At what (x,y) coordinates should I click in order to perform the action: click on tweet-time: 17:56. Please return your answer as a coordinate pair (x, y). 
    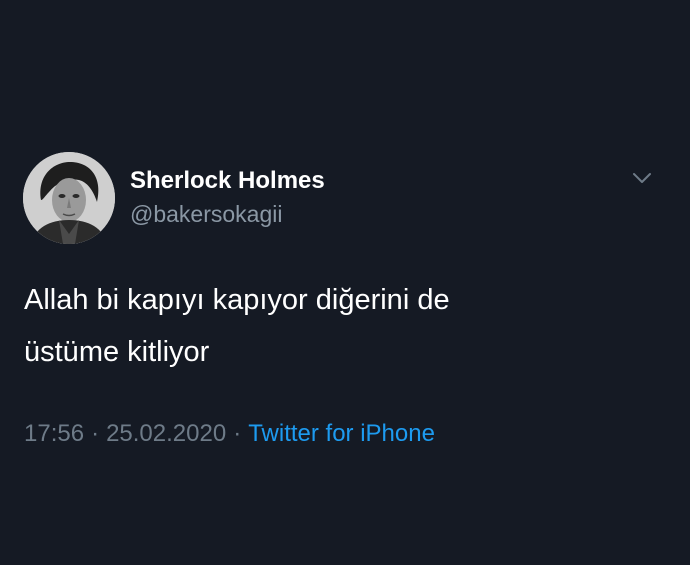
    Looking at the image, I should click on (54, 433).